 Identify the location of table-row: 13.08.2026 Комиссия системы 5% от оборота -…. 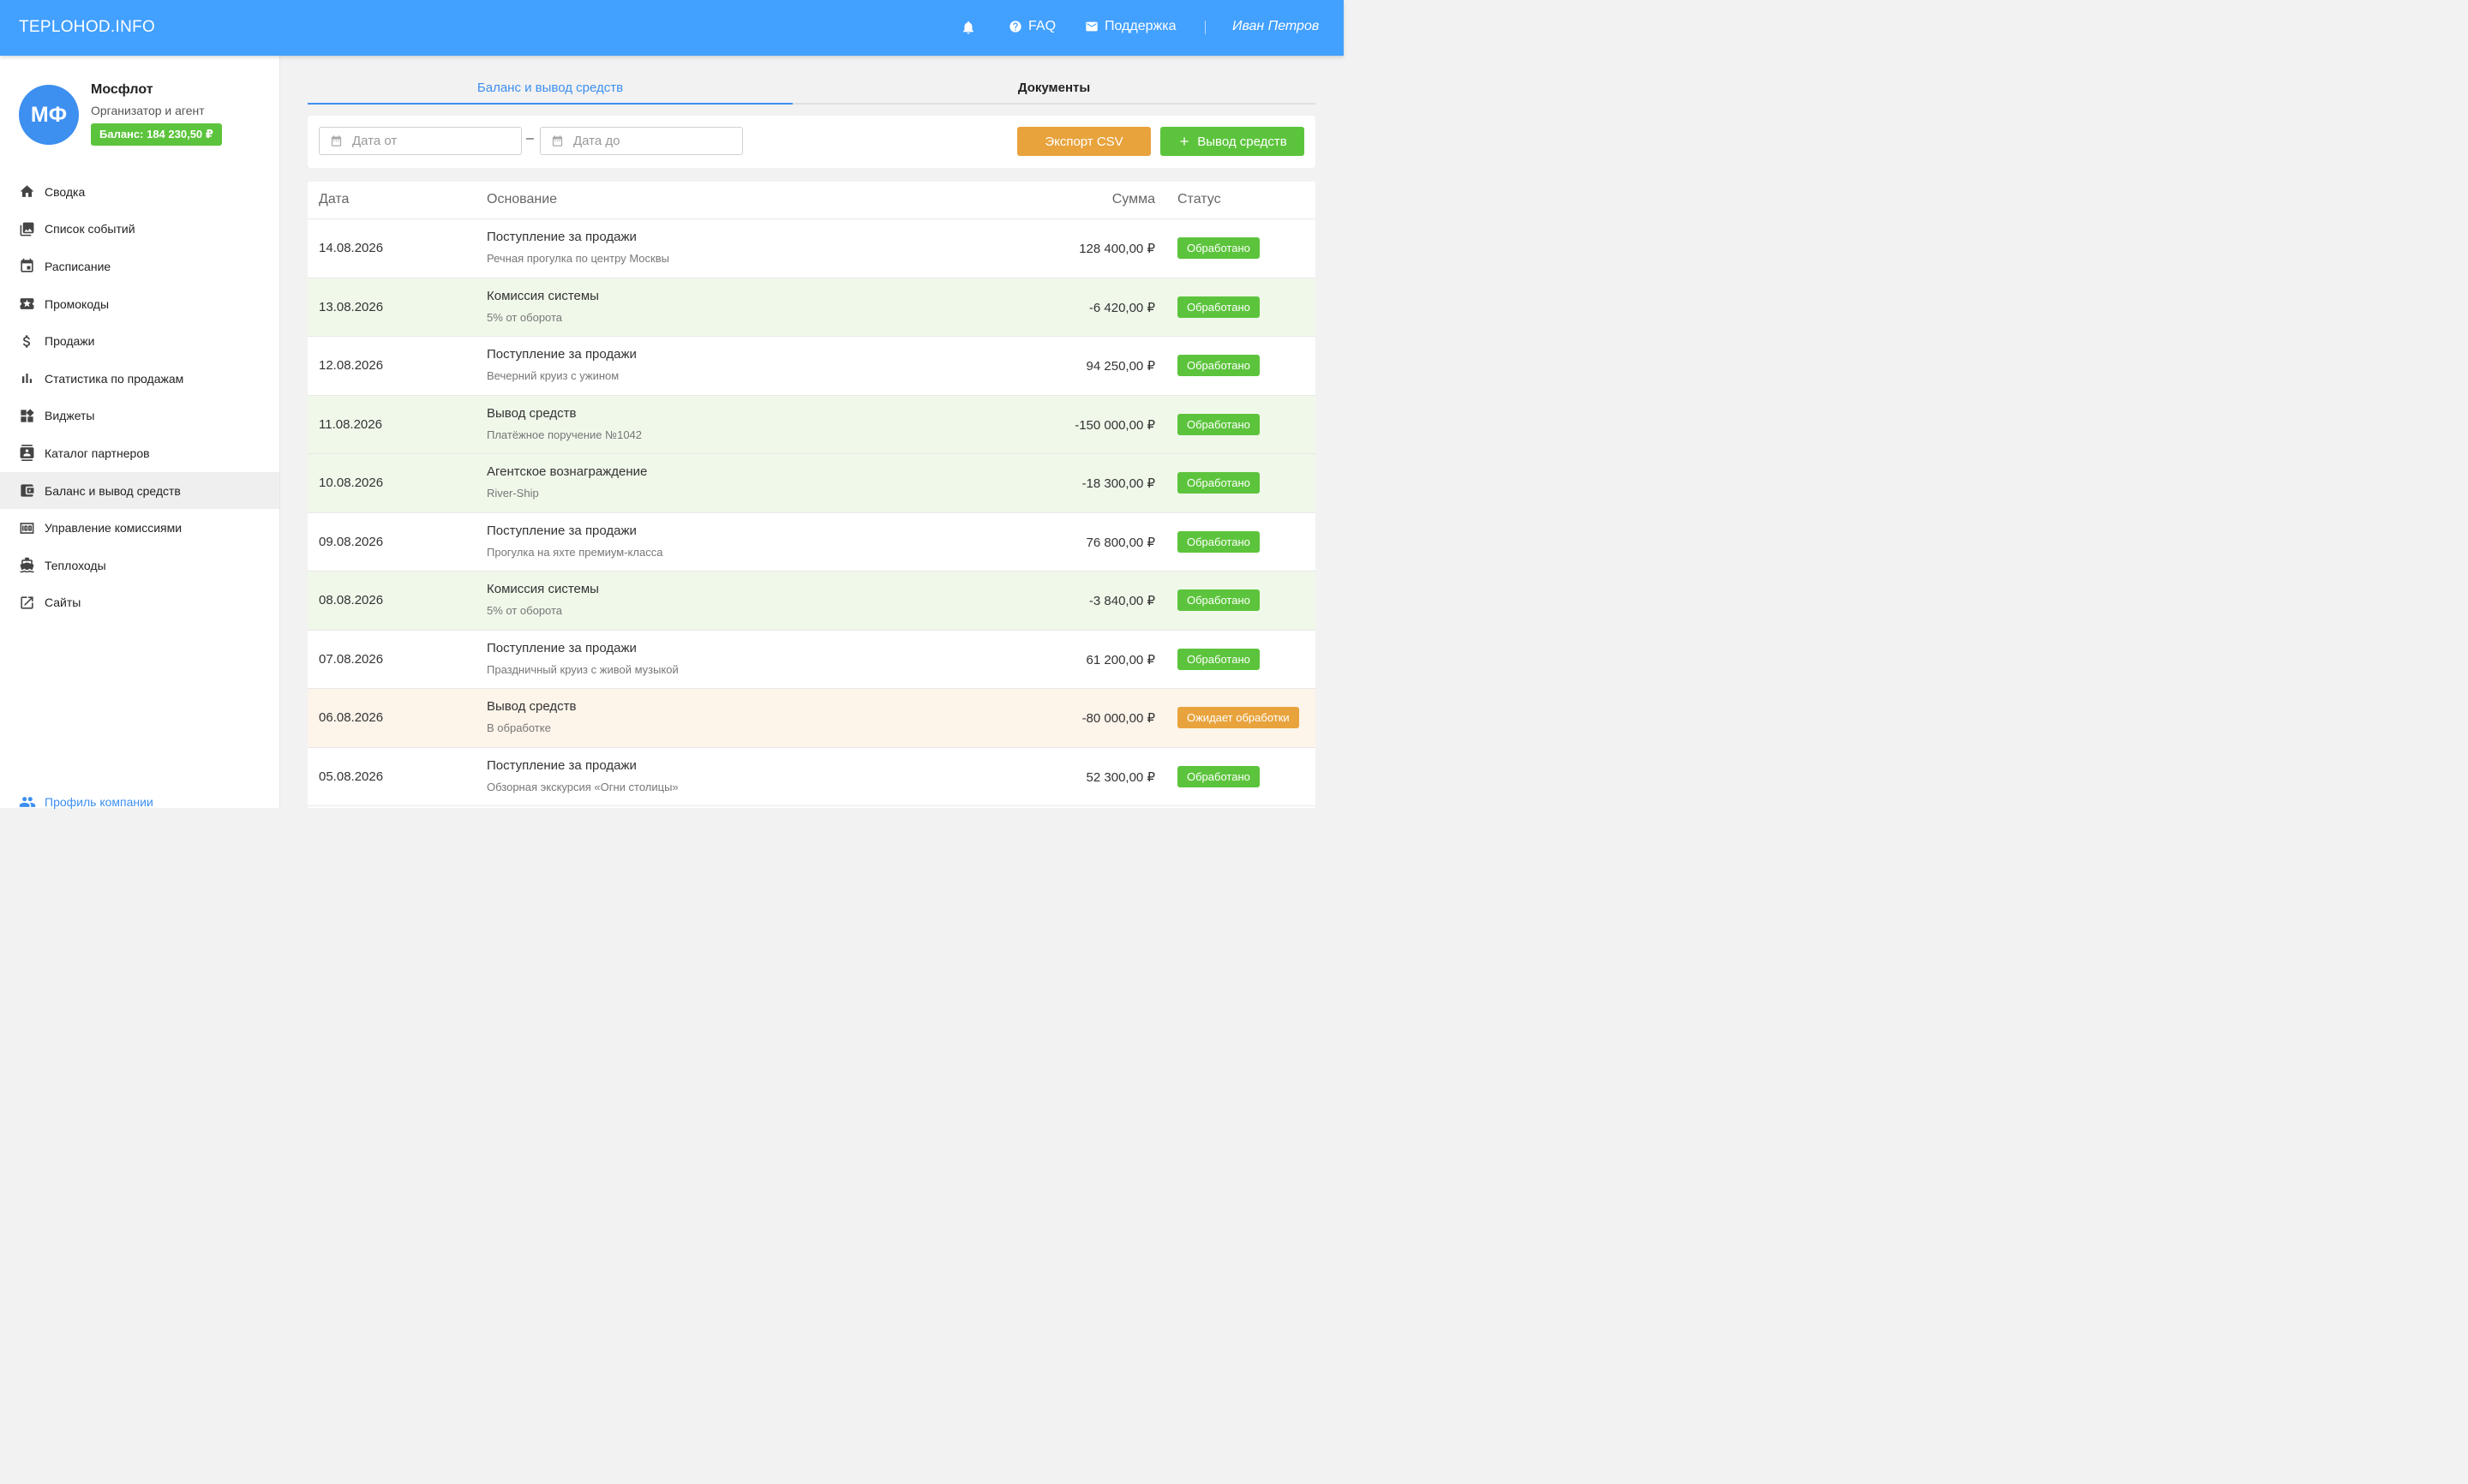
(811, 307).